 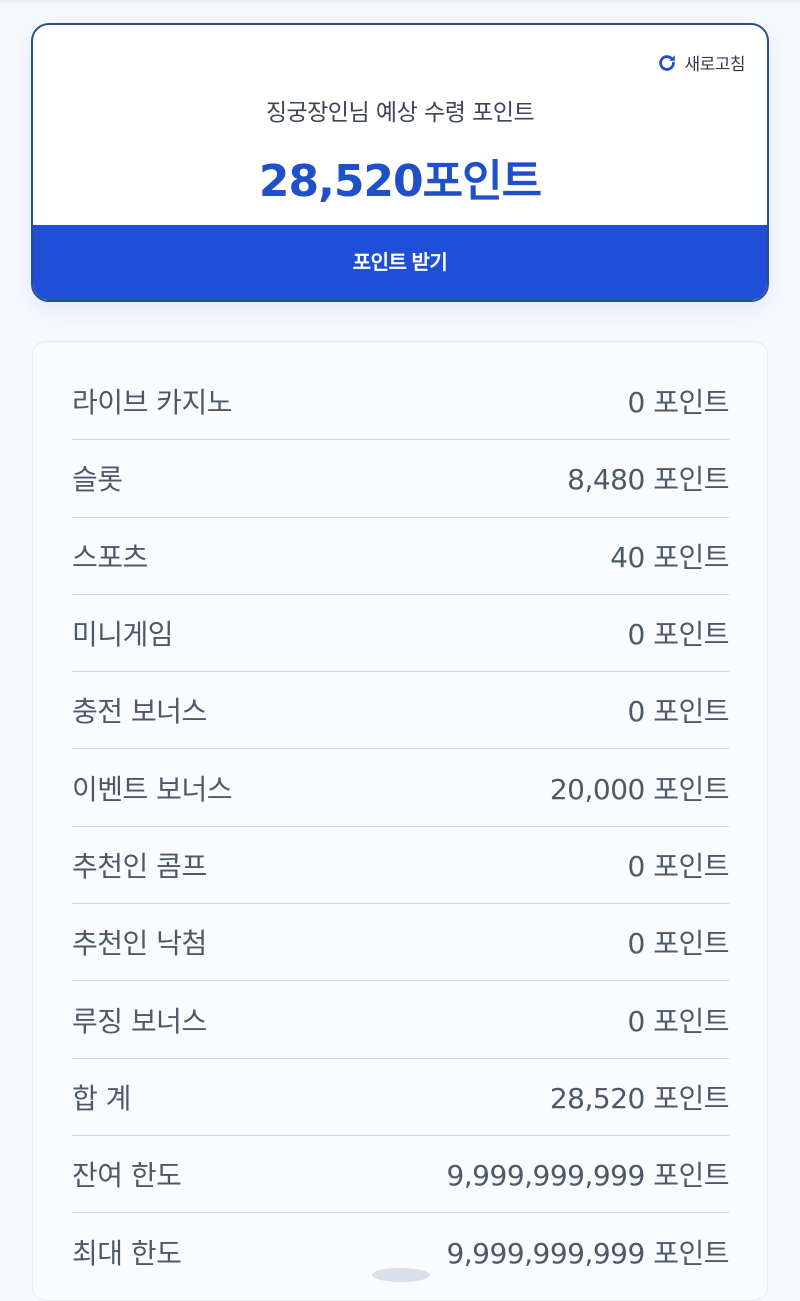 What do you see at coordinates (110, 557) in the screenshot?
I see `row-label: 스포츠` at bounding box center [110, 557].